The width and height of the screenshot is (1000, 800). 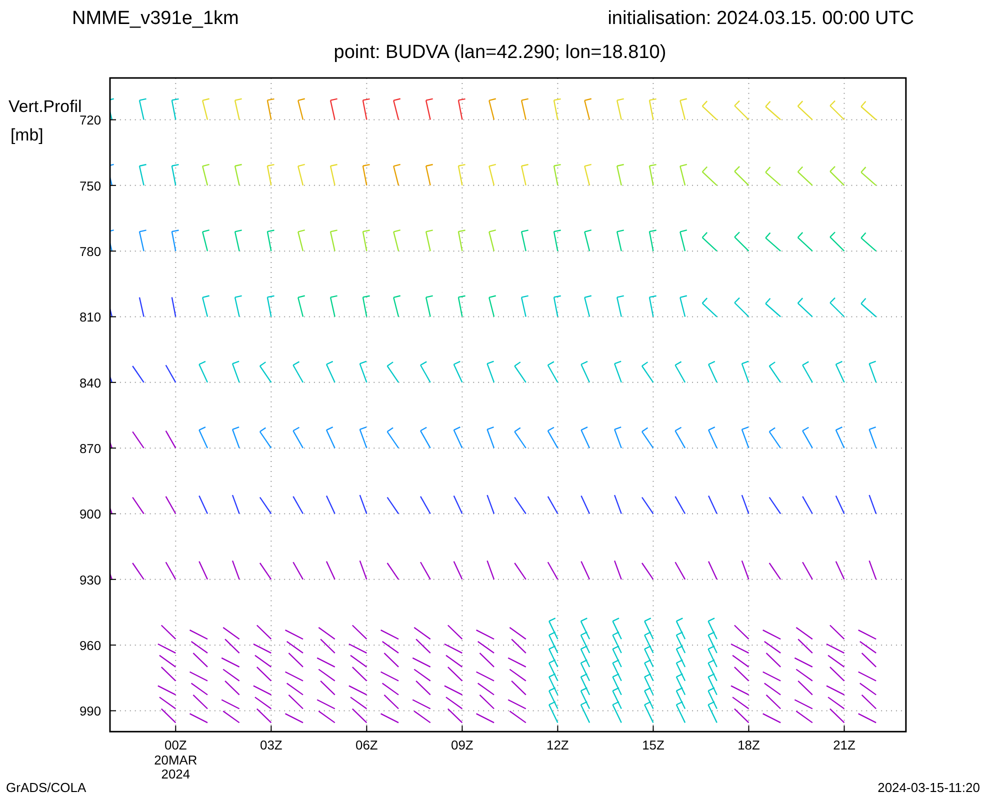 I want to click on point-label: point: BUDVA (lan=42.290; lon=18.810), so click(x=500, y=53).